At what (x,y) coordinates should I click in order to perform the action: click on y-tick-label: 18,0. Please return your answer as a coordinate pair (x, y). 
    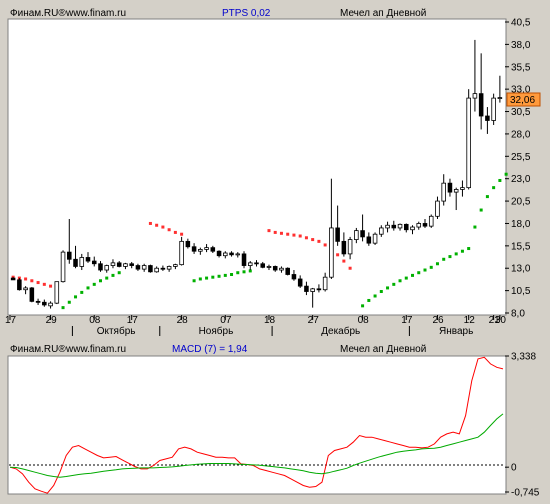
    Looking at the image, I should click on (521, 224).